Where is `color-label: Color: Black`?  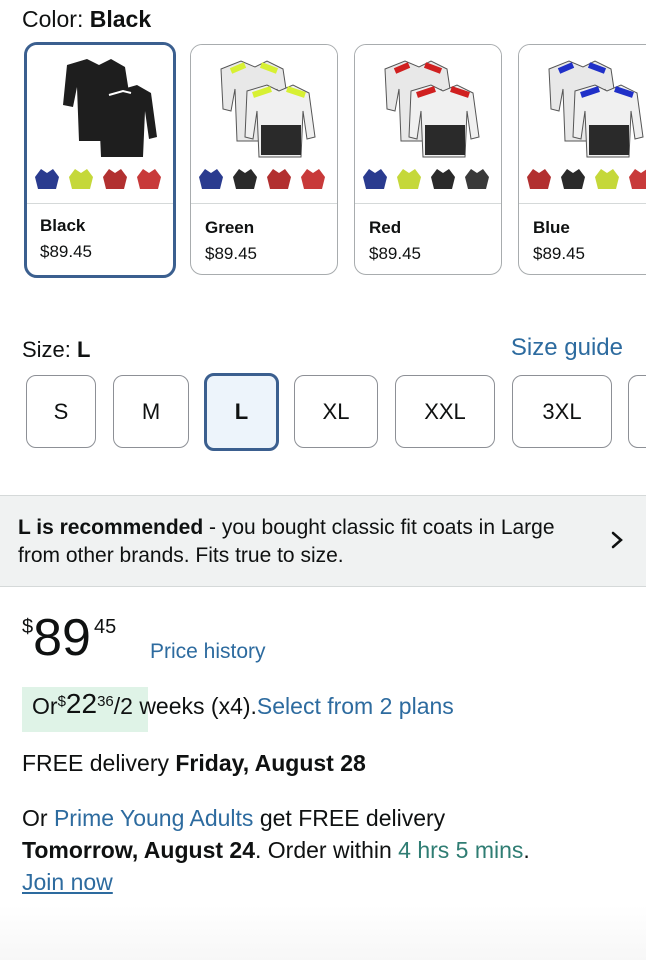
color-label: Color: Black is located at coordinates (86, 19).